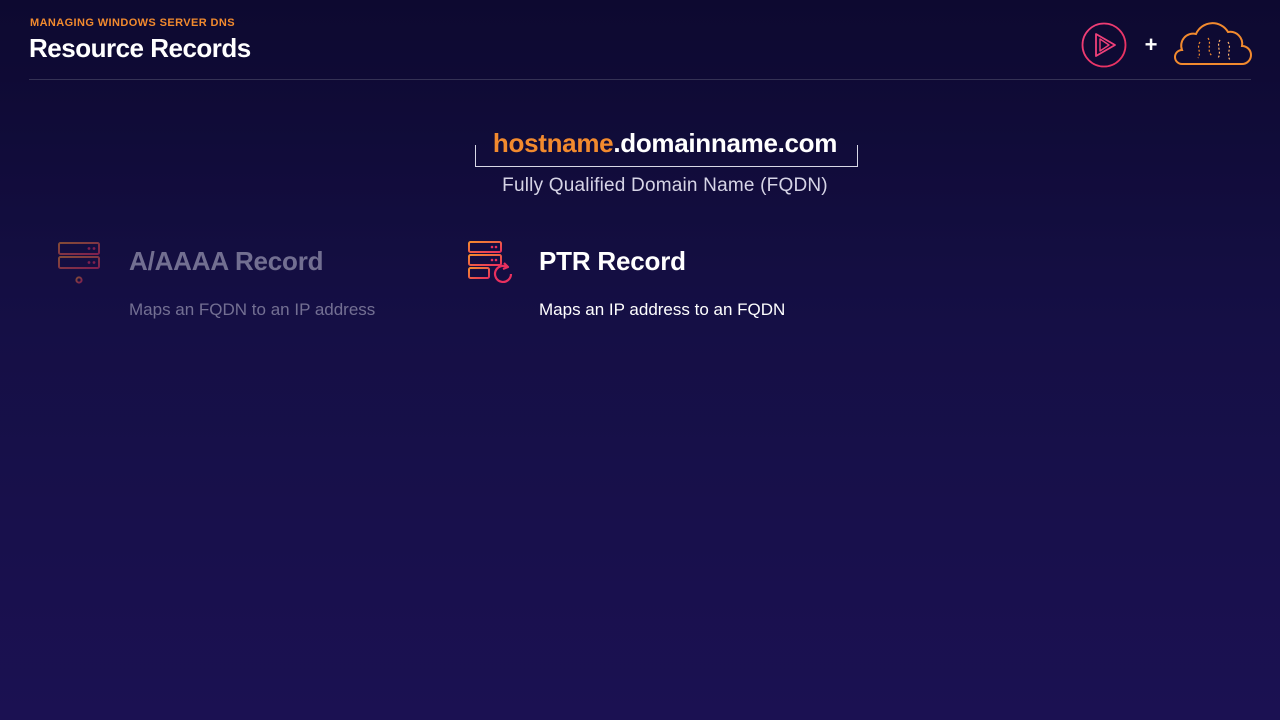  I want to click on record-name: PTR Record, so click(612, 261).